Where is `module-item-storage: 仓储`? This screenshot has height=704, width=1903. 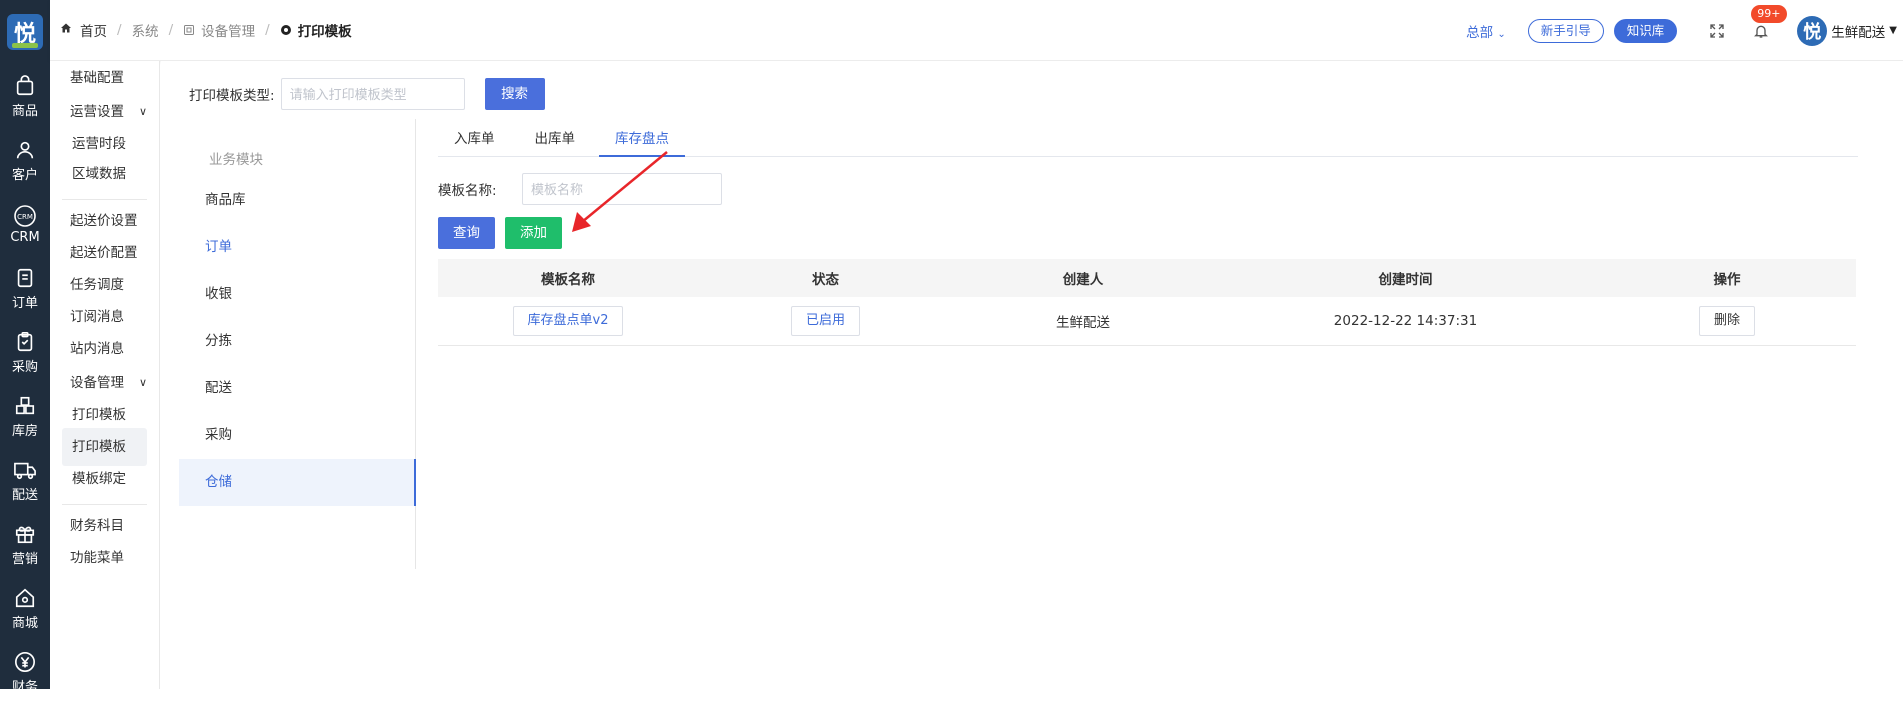
module-item-storage: 仓储 is located at coordinates (297, 482).